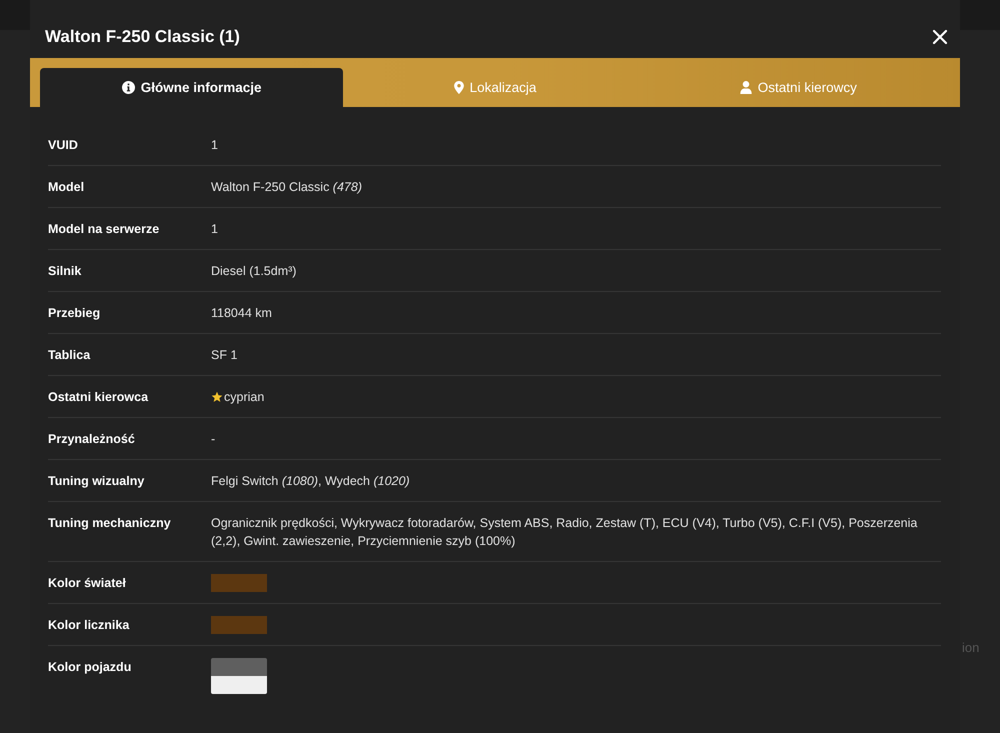 Image resolution: width=1000 pixels, height=733 pixels. What do you see at coordinates (87, 583) in the screenshot?
I see `field-label: Kolor świateł` at bounding box center [87, 583].